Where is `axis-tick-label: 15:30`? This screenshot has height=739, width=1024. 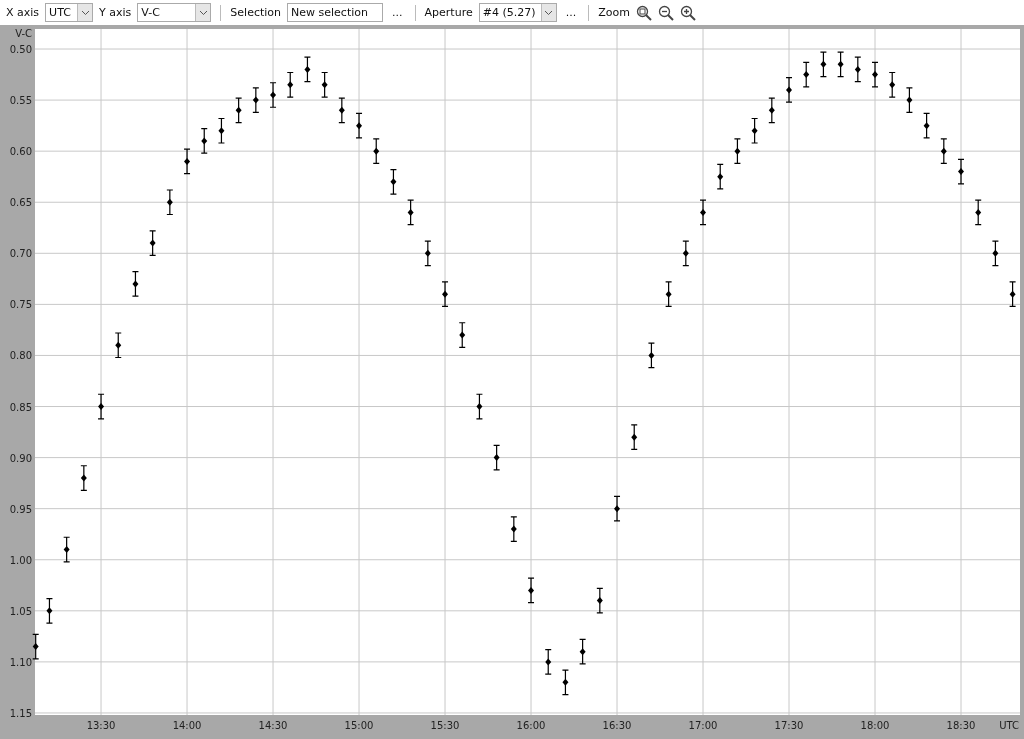
axis-tick-label: 15:30 is located at coordinates (445, 725).